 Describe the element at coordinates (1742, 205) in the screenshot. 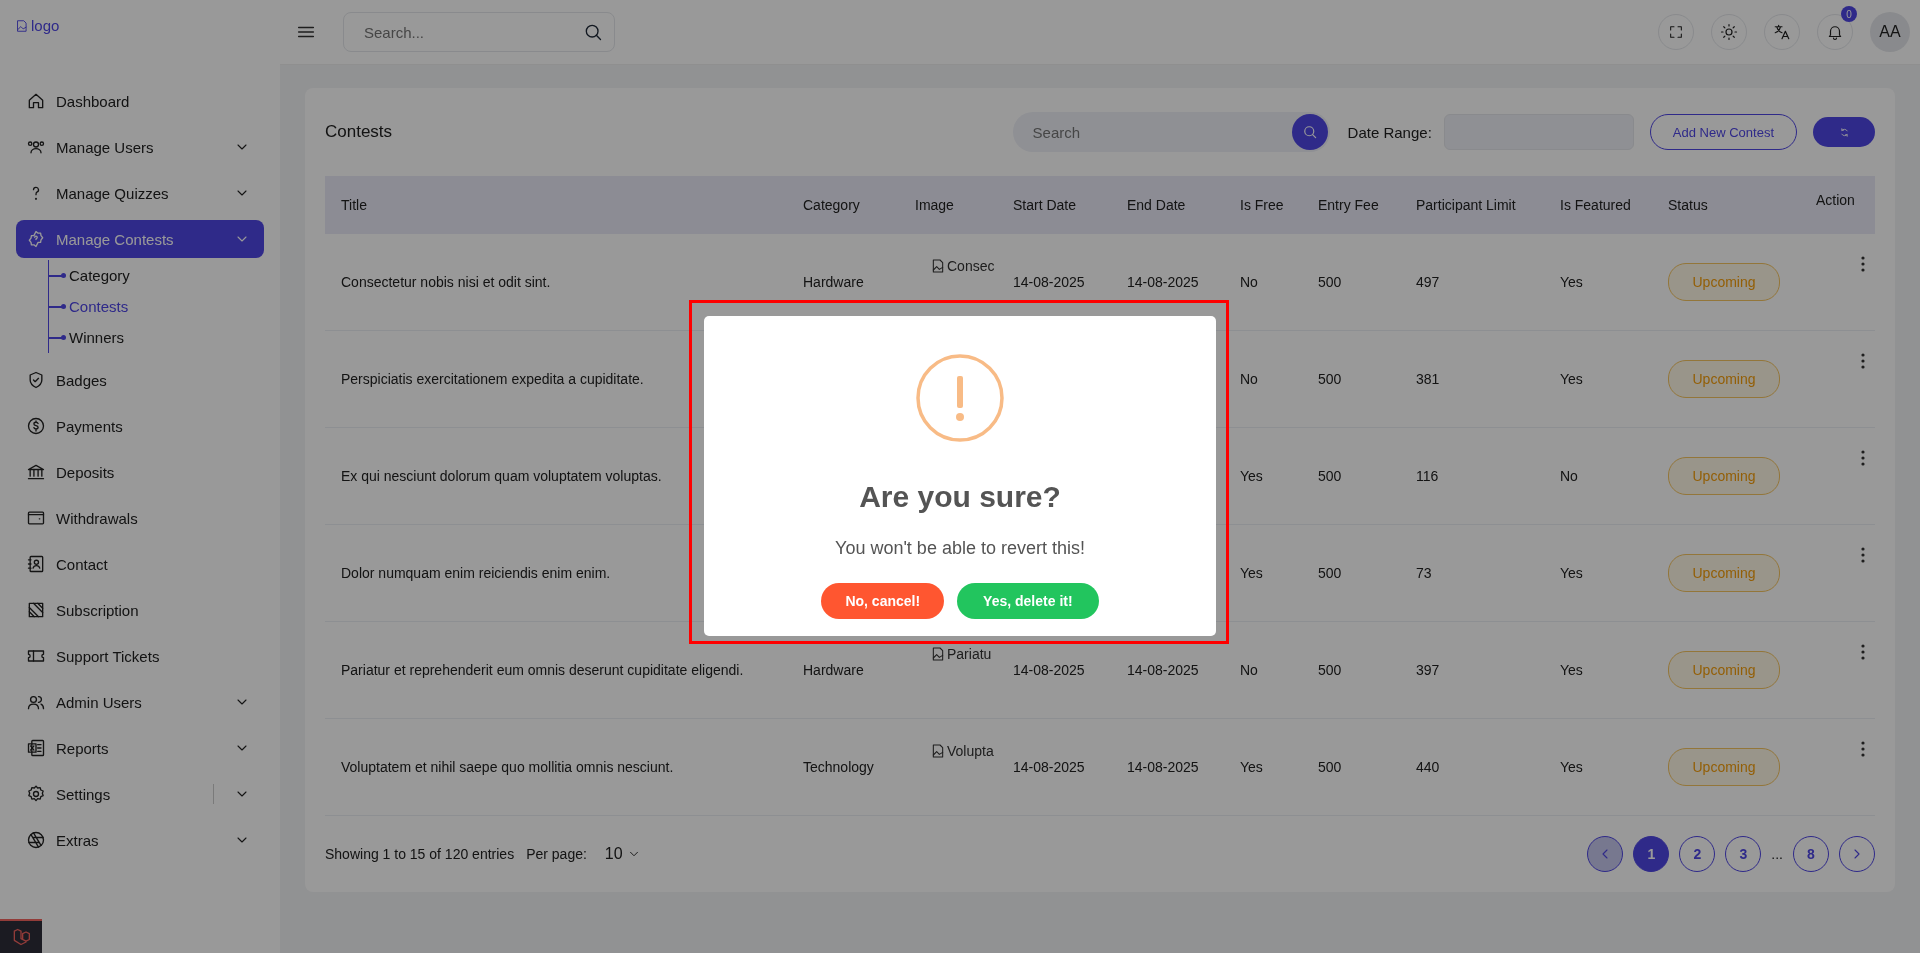

I see `column-header: Status` at that location.